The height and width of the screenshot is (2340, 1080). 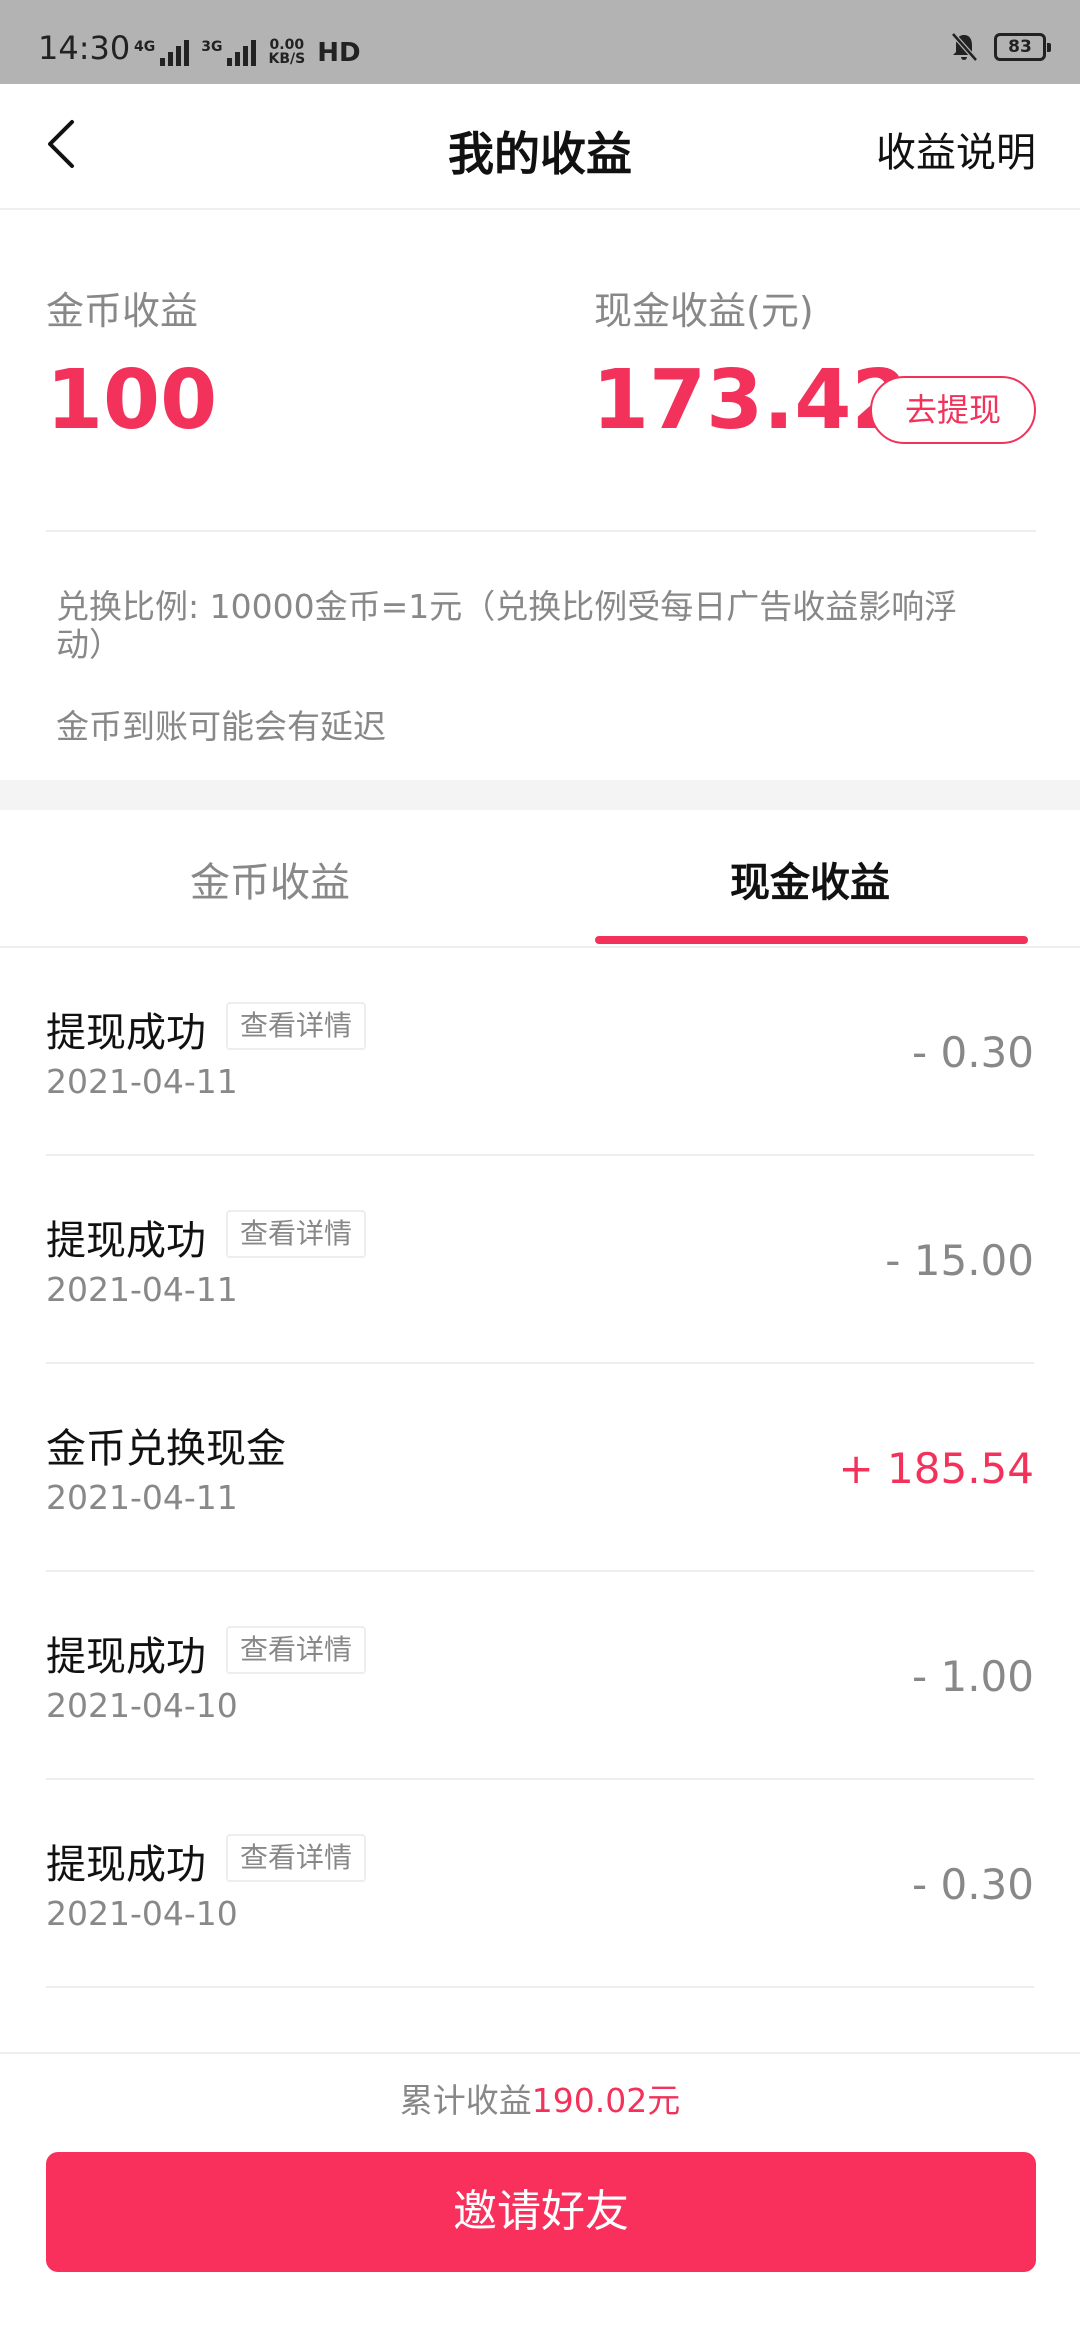 What do you see at coordinates (540, 1260) in the screenshot?
I see `list-item: 提现成功 查看详情 2021-04-11 - 15.00` at bounding box center [540, 1260].